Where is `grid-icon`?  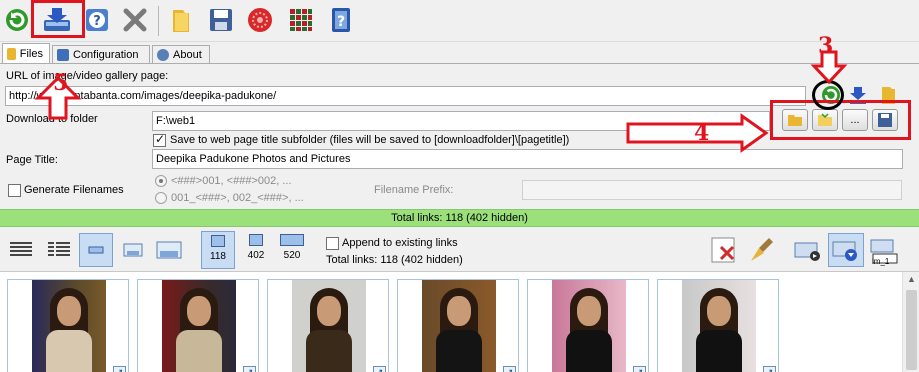
grid-icon is located at coordinates (301, 20).